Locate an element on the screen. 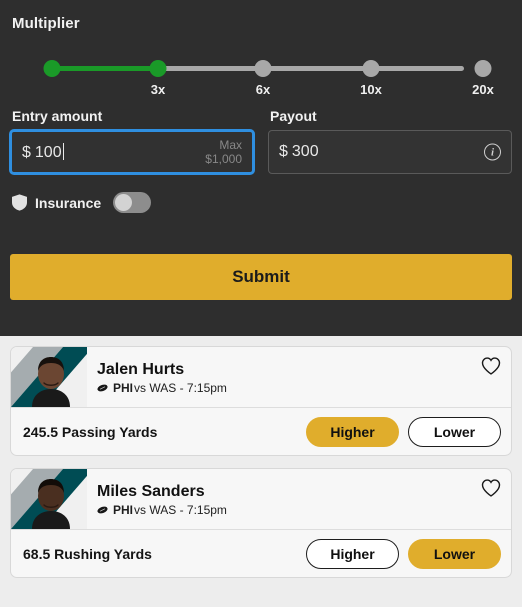 The height and width of the screenshot is (607, 522). player-info: Jalen Hurts PHI vs WAS - 7:15pm is located at coordinates (299, 377).